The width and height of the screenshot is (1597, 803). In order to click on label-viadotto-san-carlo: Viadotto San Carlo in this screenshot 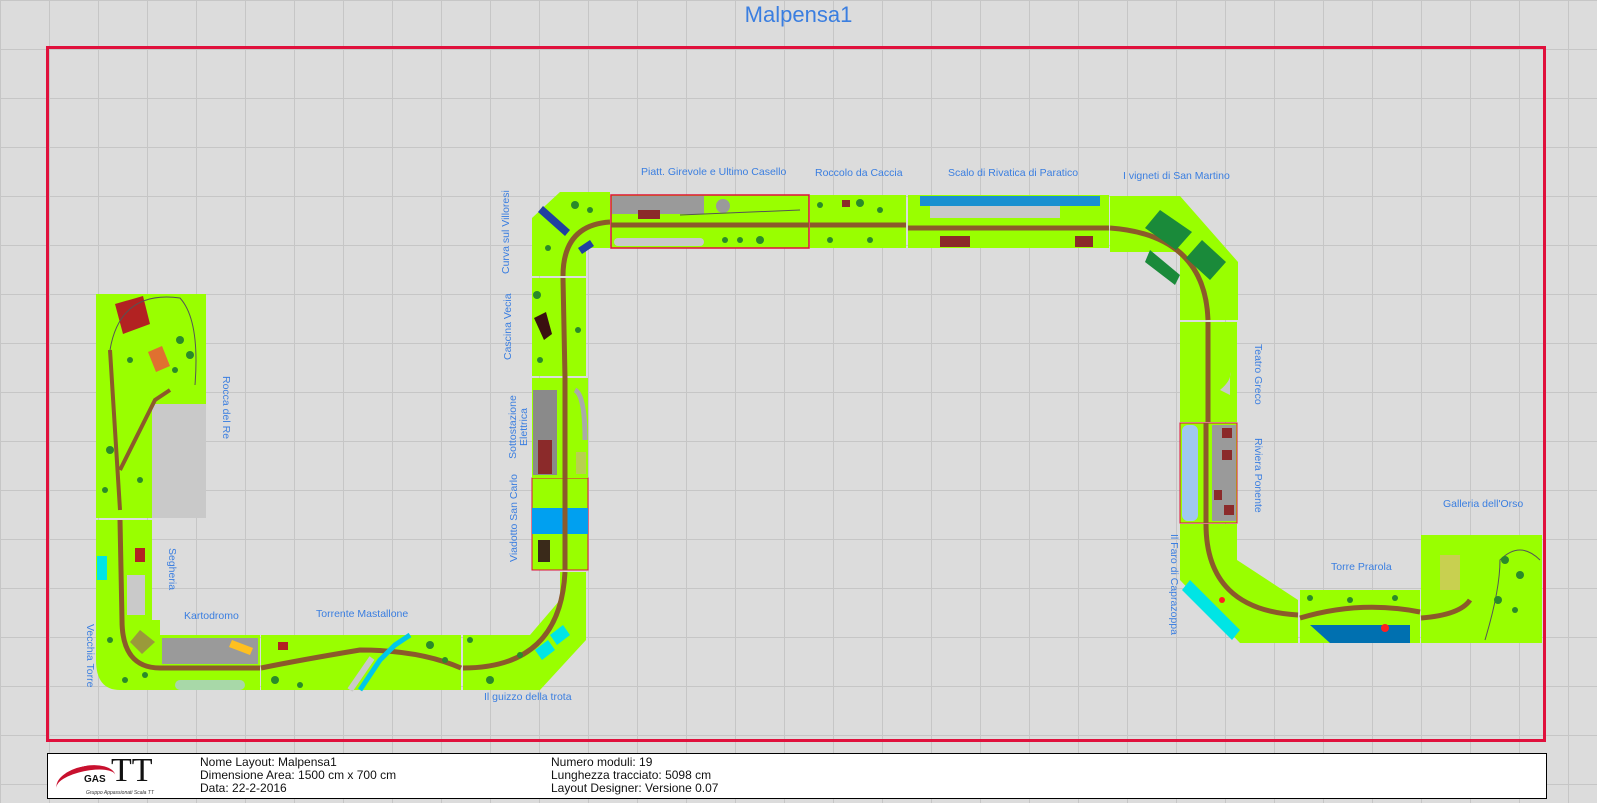, I will do `click(514, 518)`.